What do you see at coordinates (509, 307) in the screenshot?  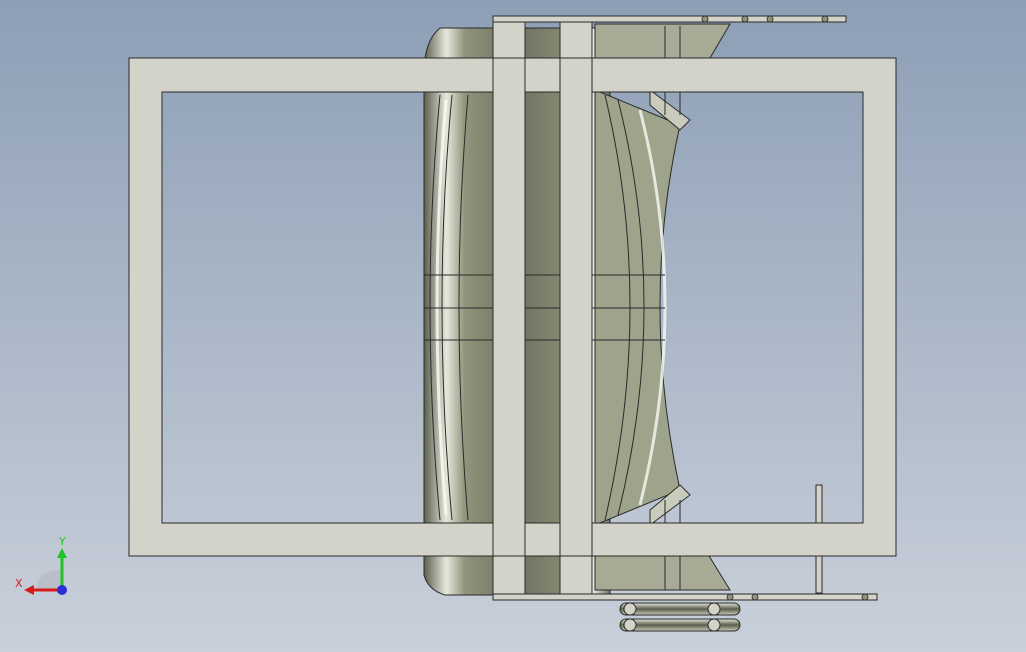 I see `vertical-bar-left-overlay` at bounding box center [509, 307].